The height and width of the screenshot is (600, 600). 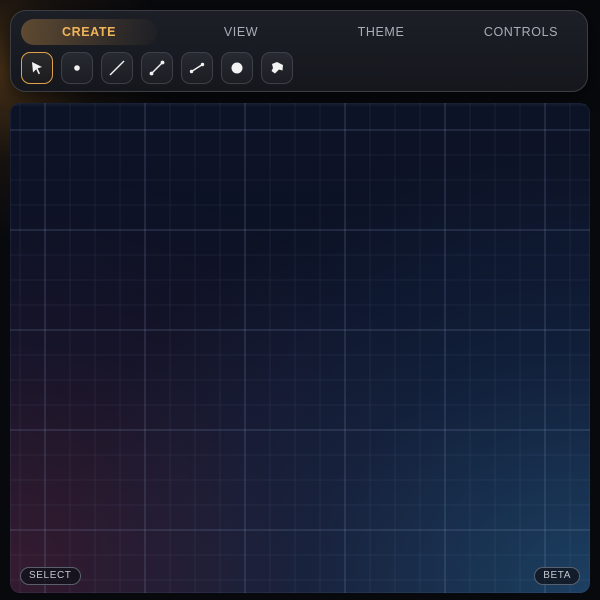 What do you see at coordinates (557, 576) in the screenshot?
I see `beta-badge: BETA` at bounding box center [557, 576].